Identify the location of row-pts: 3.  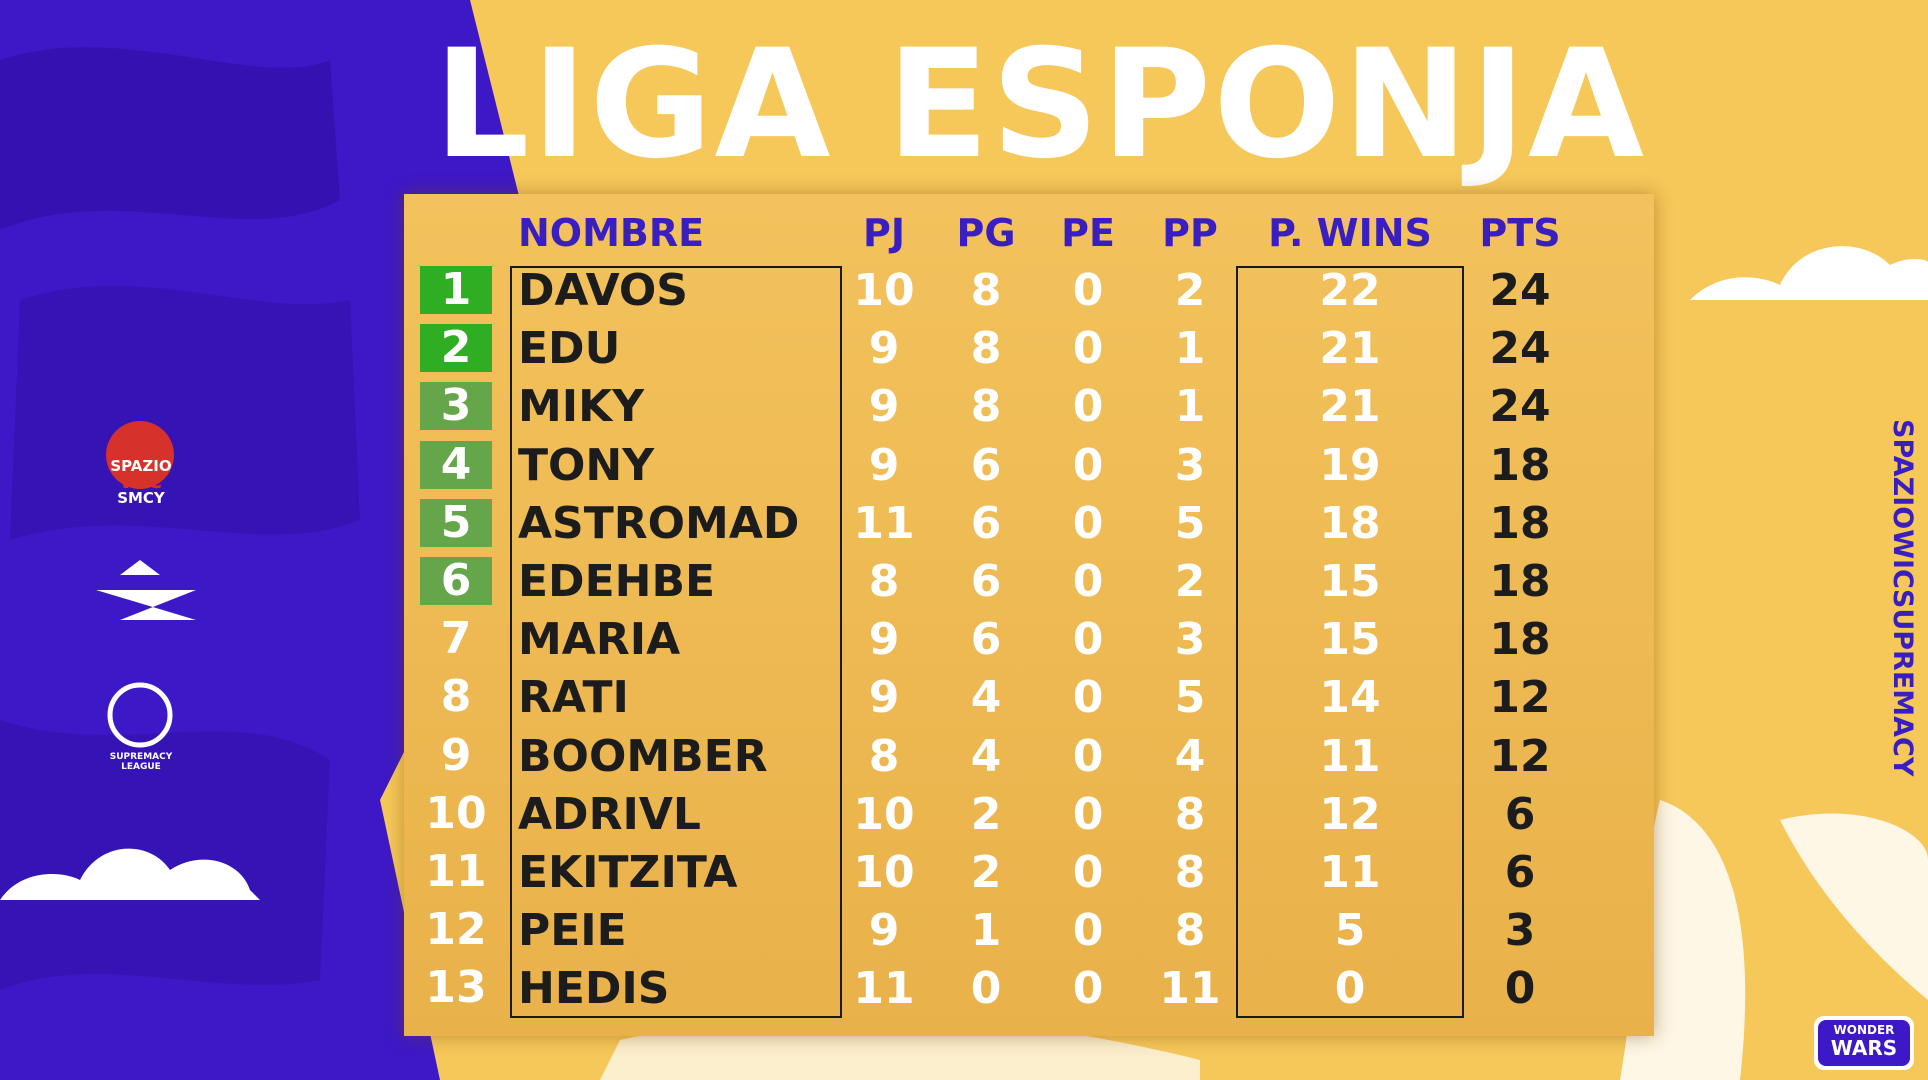
(1520, 931).